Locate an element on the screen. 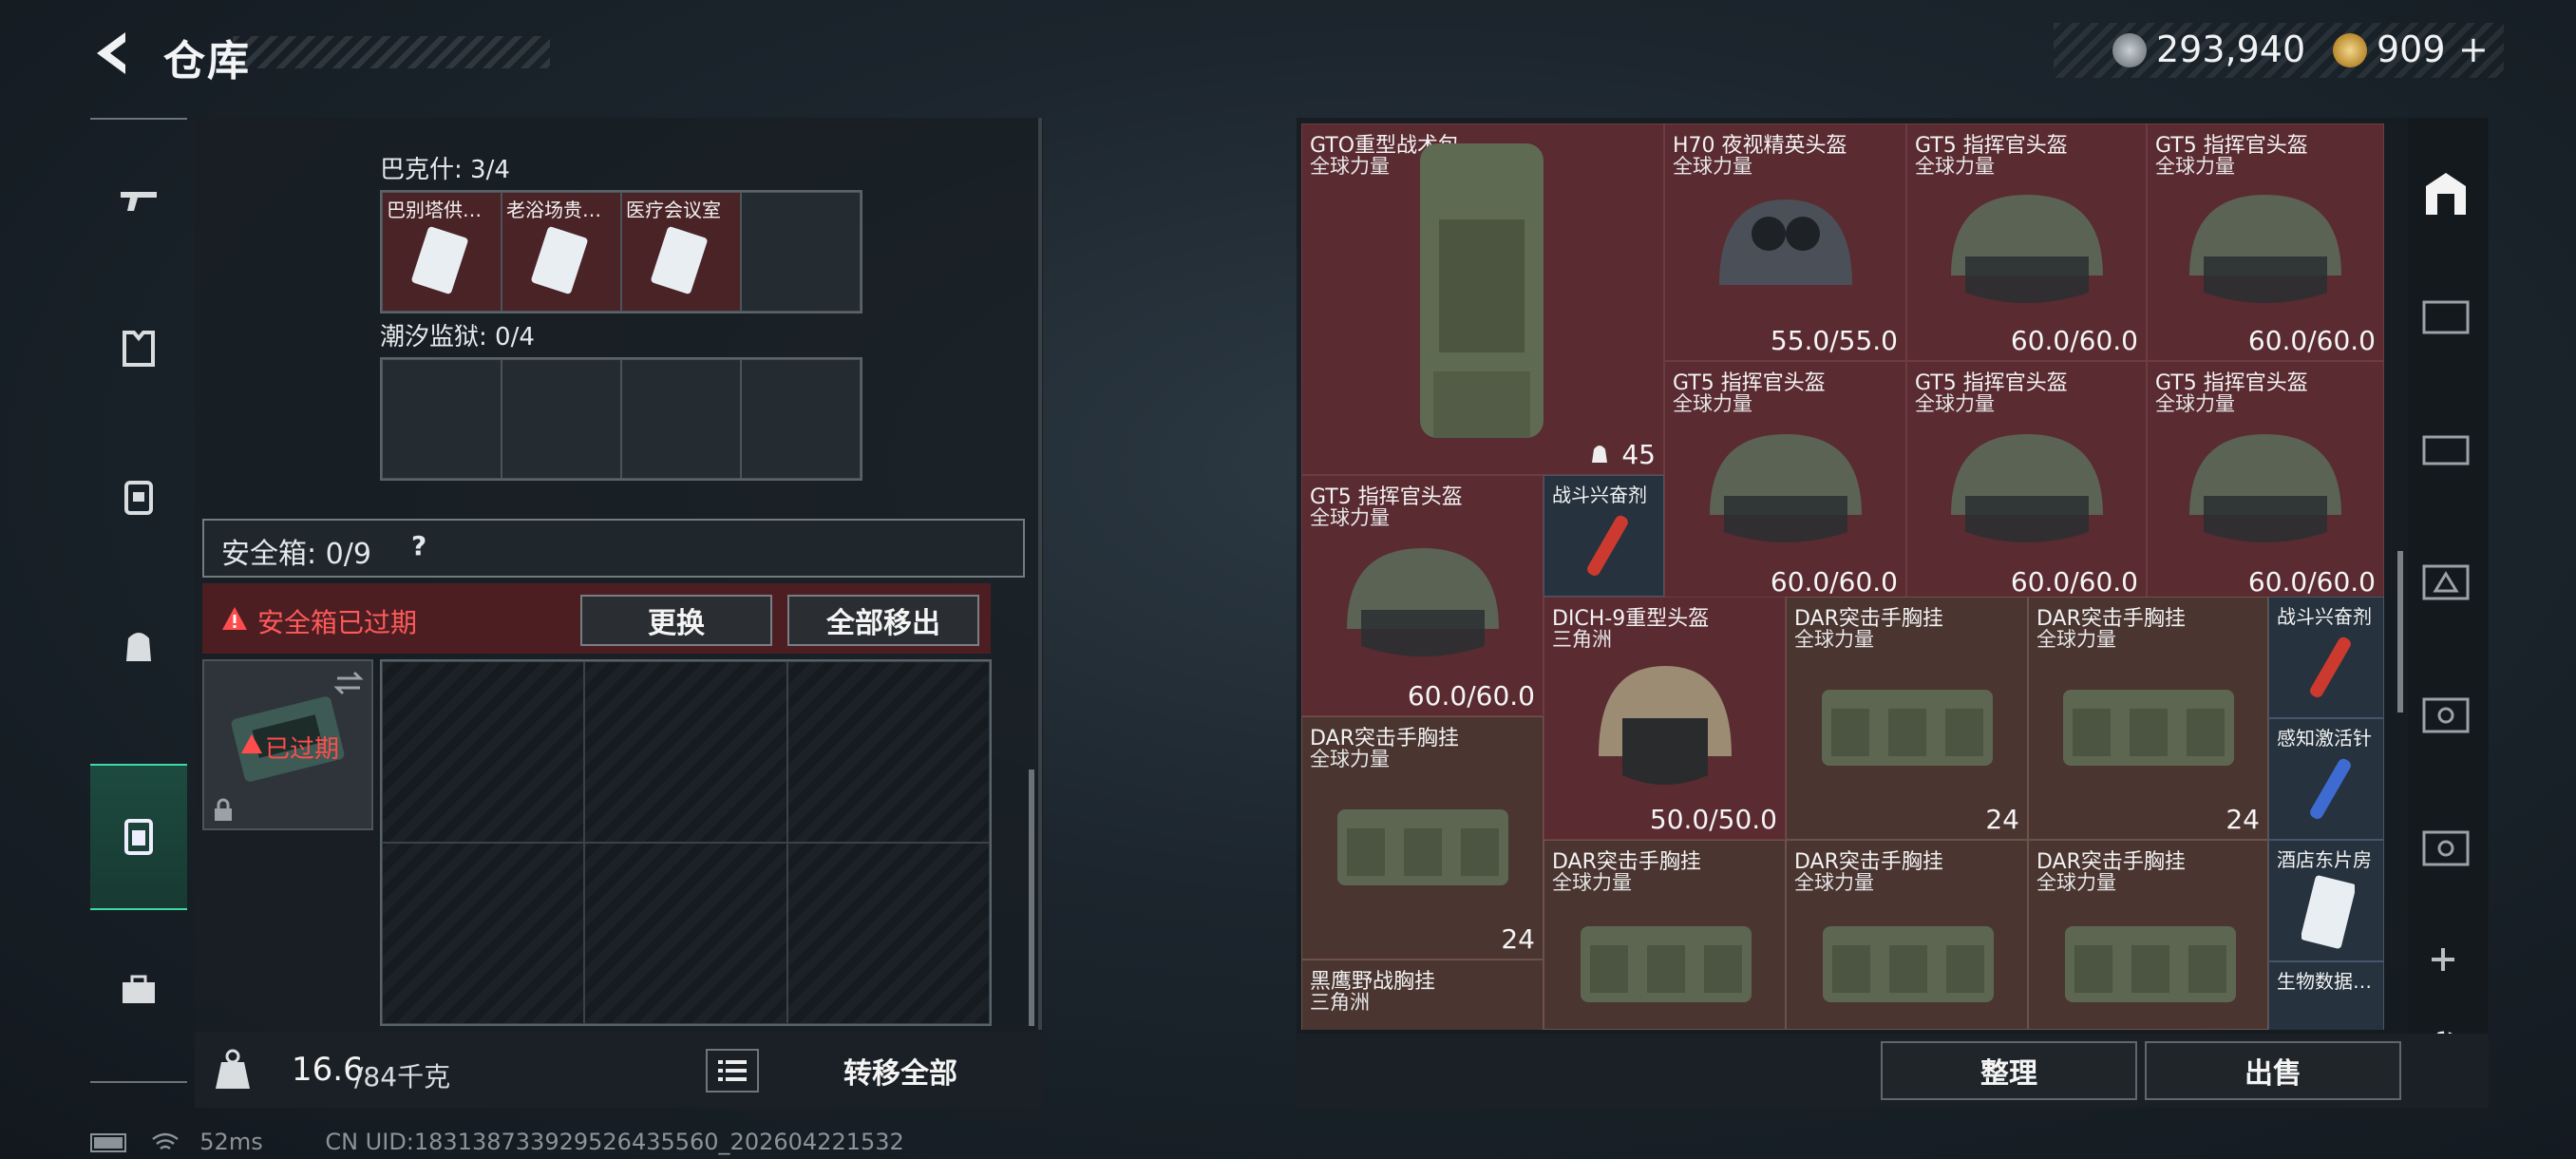 This screenshot has width=2576, height=1159. bag-icon is located at coordinates (138, 647).